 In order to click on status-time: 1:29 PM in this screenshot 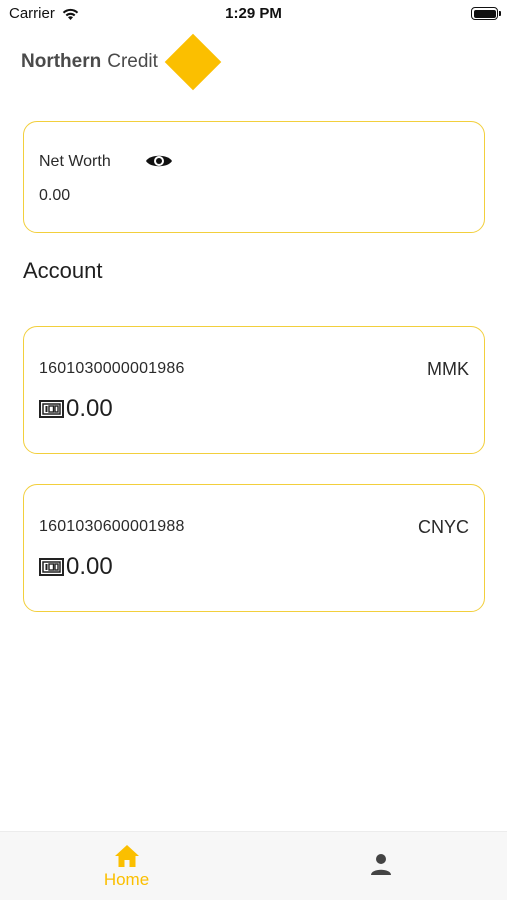, I will do `click(253, 13)`.